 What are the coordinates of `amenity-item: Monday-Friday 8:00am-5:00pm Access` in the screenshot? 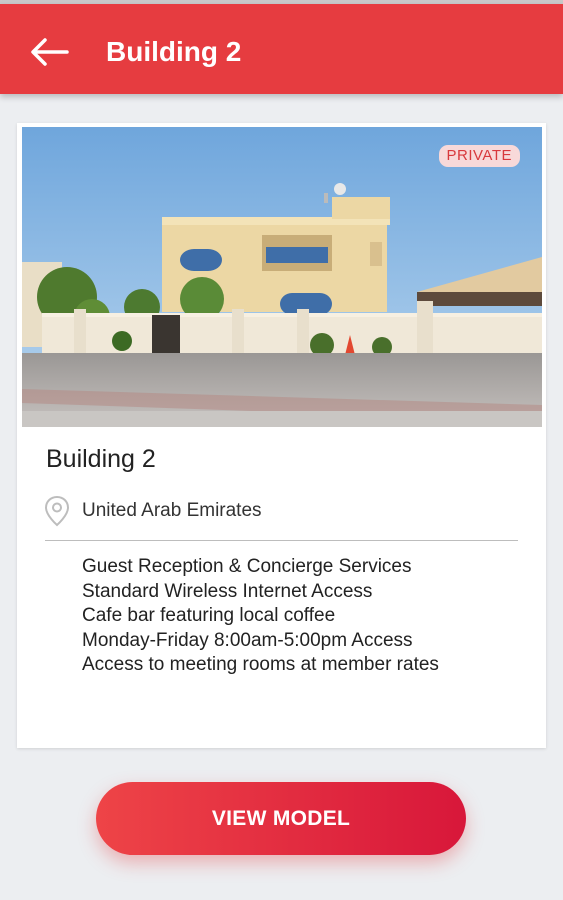 It's located at (247, 640).